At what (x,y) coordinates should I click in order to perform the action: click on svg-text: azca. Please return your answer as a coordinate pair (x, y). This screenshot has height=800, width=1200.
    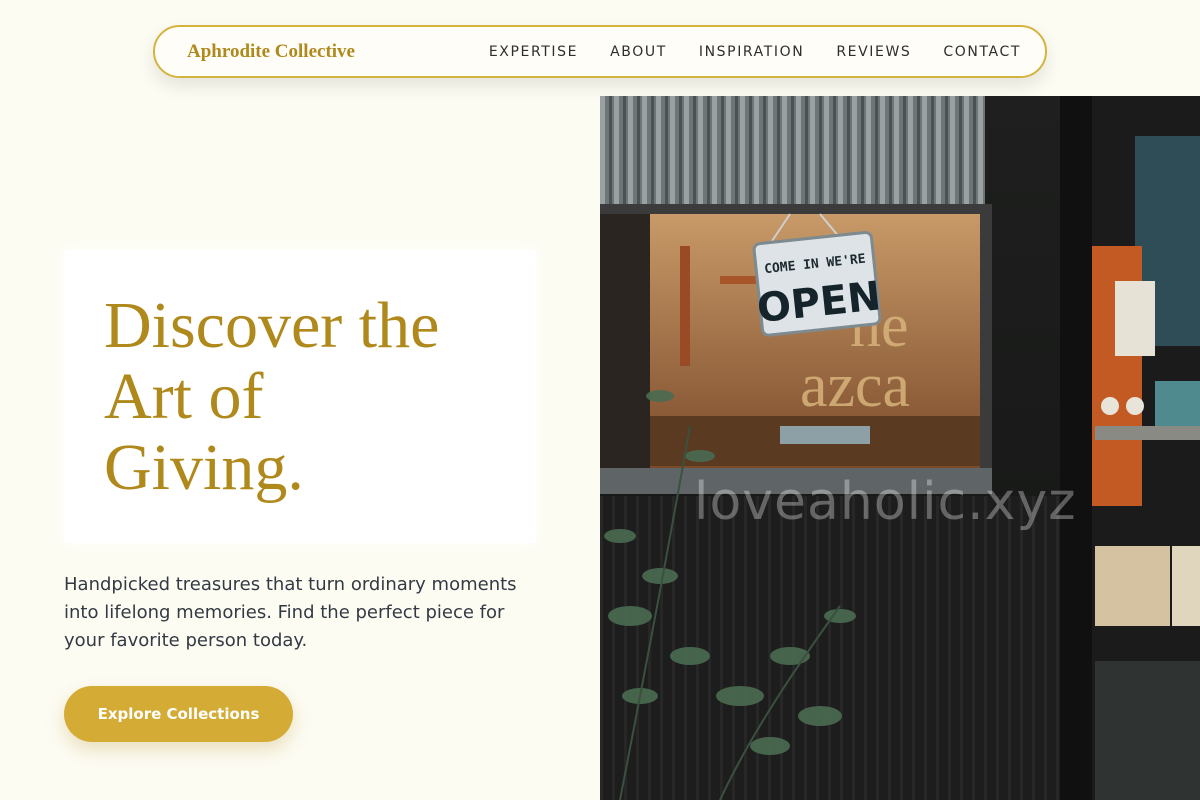
    Looking at the image, I should click on (855, 386).